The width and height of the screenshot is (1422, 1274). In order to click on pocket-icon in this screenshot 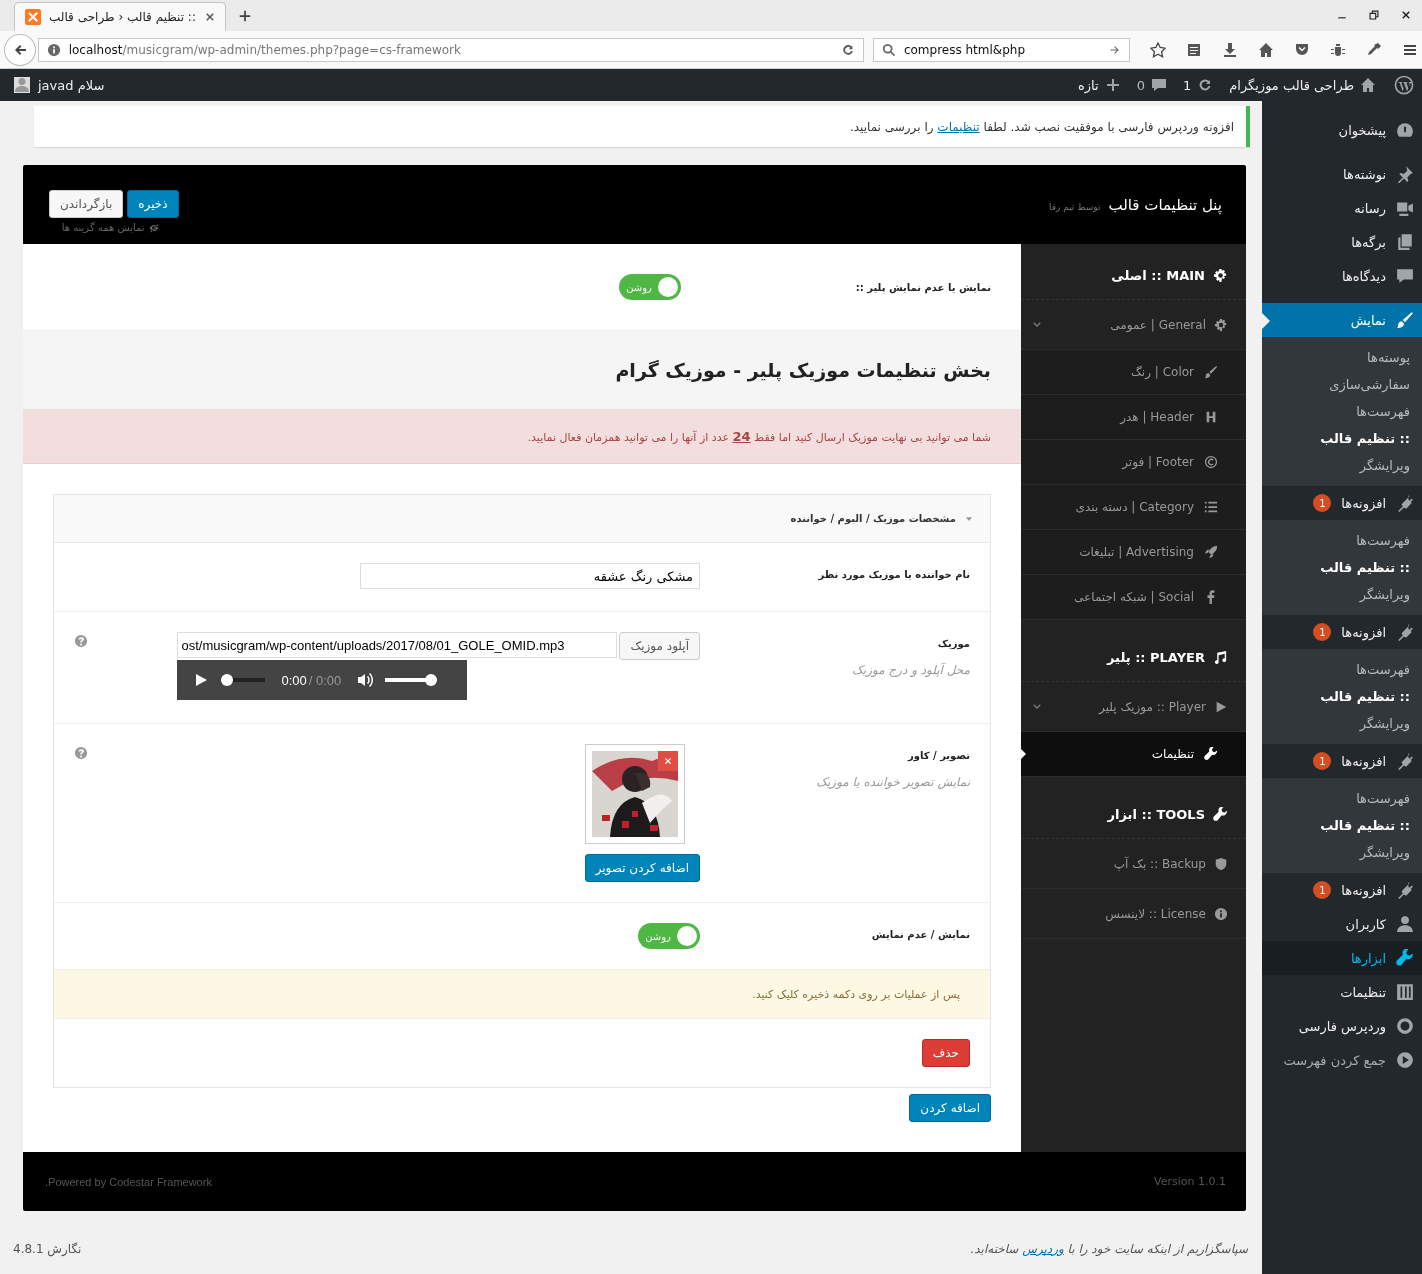, I will do `click(1302, 49)`.